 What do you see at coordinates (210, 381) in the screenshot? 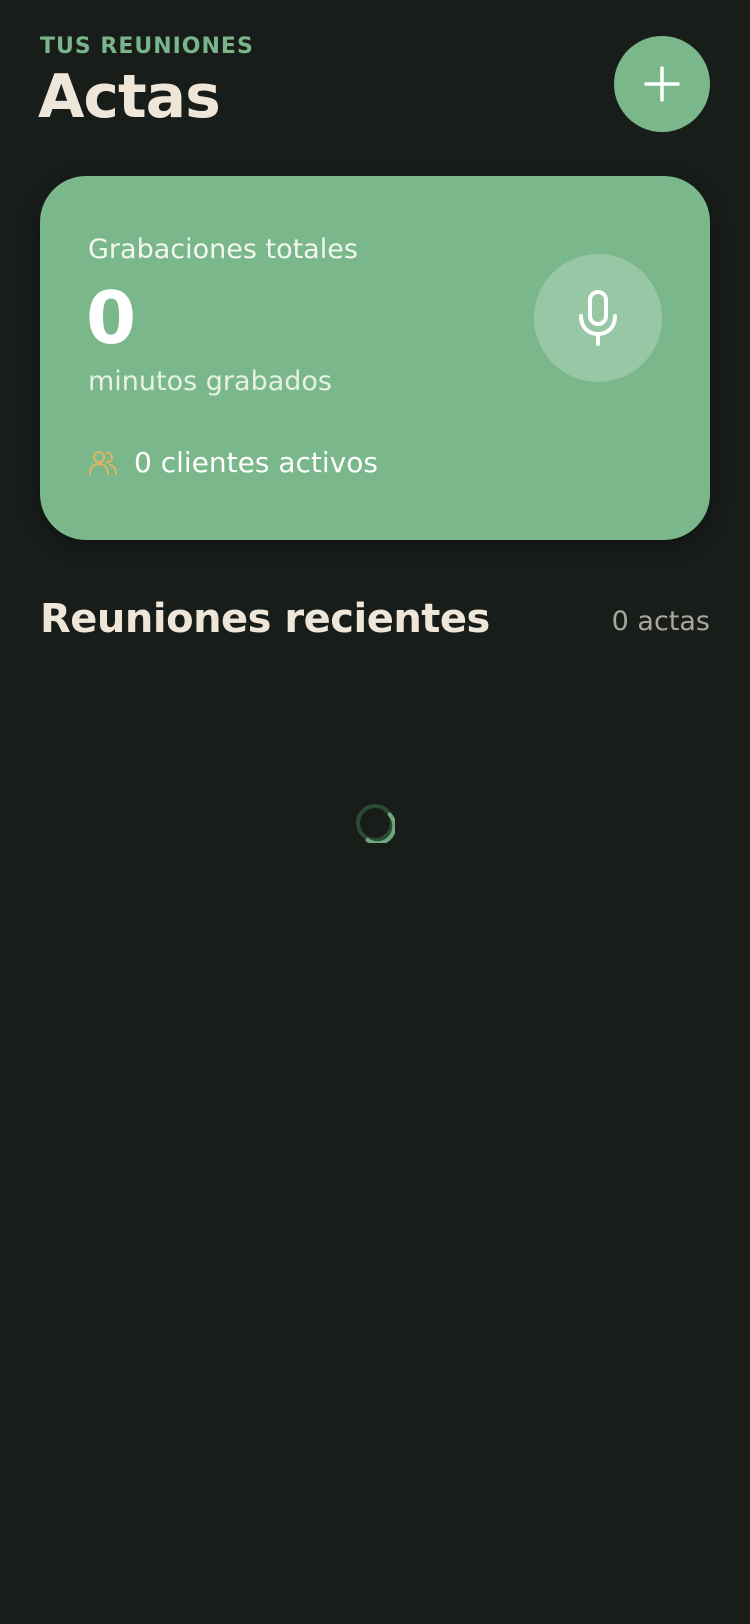
I see `recorded-minutes-label: minutos grabados` at bounding box center [210, 381].